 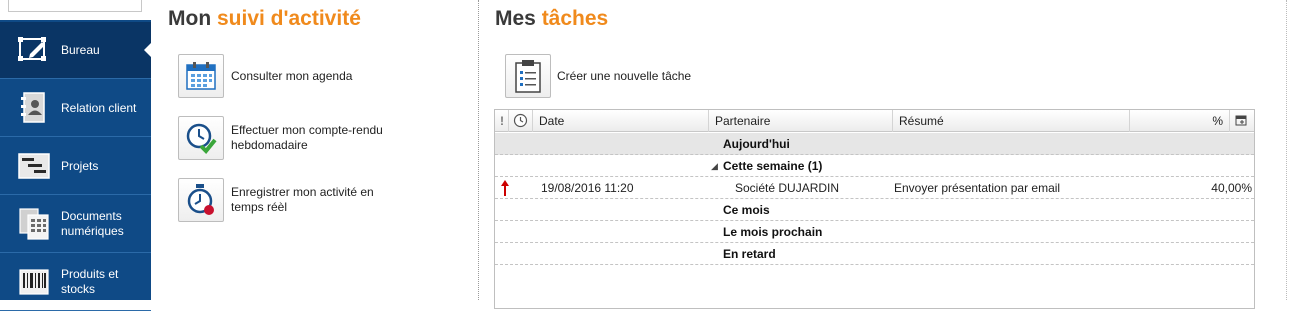 What do you see at coordinates (34, 166) in the screenshot?
I see `gantt-chart-icon` at bounding box center [34, 166].